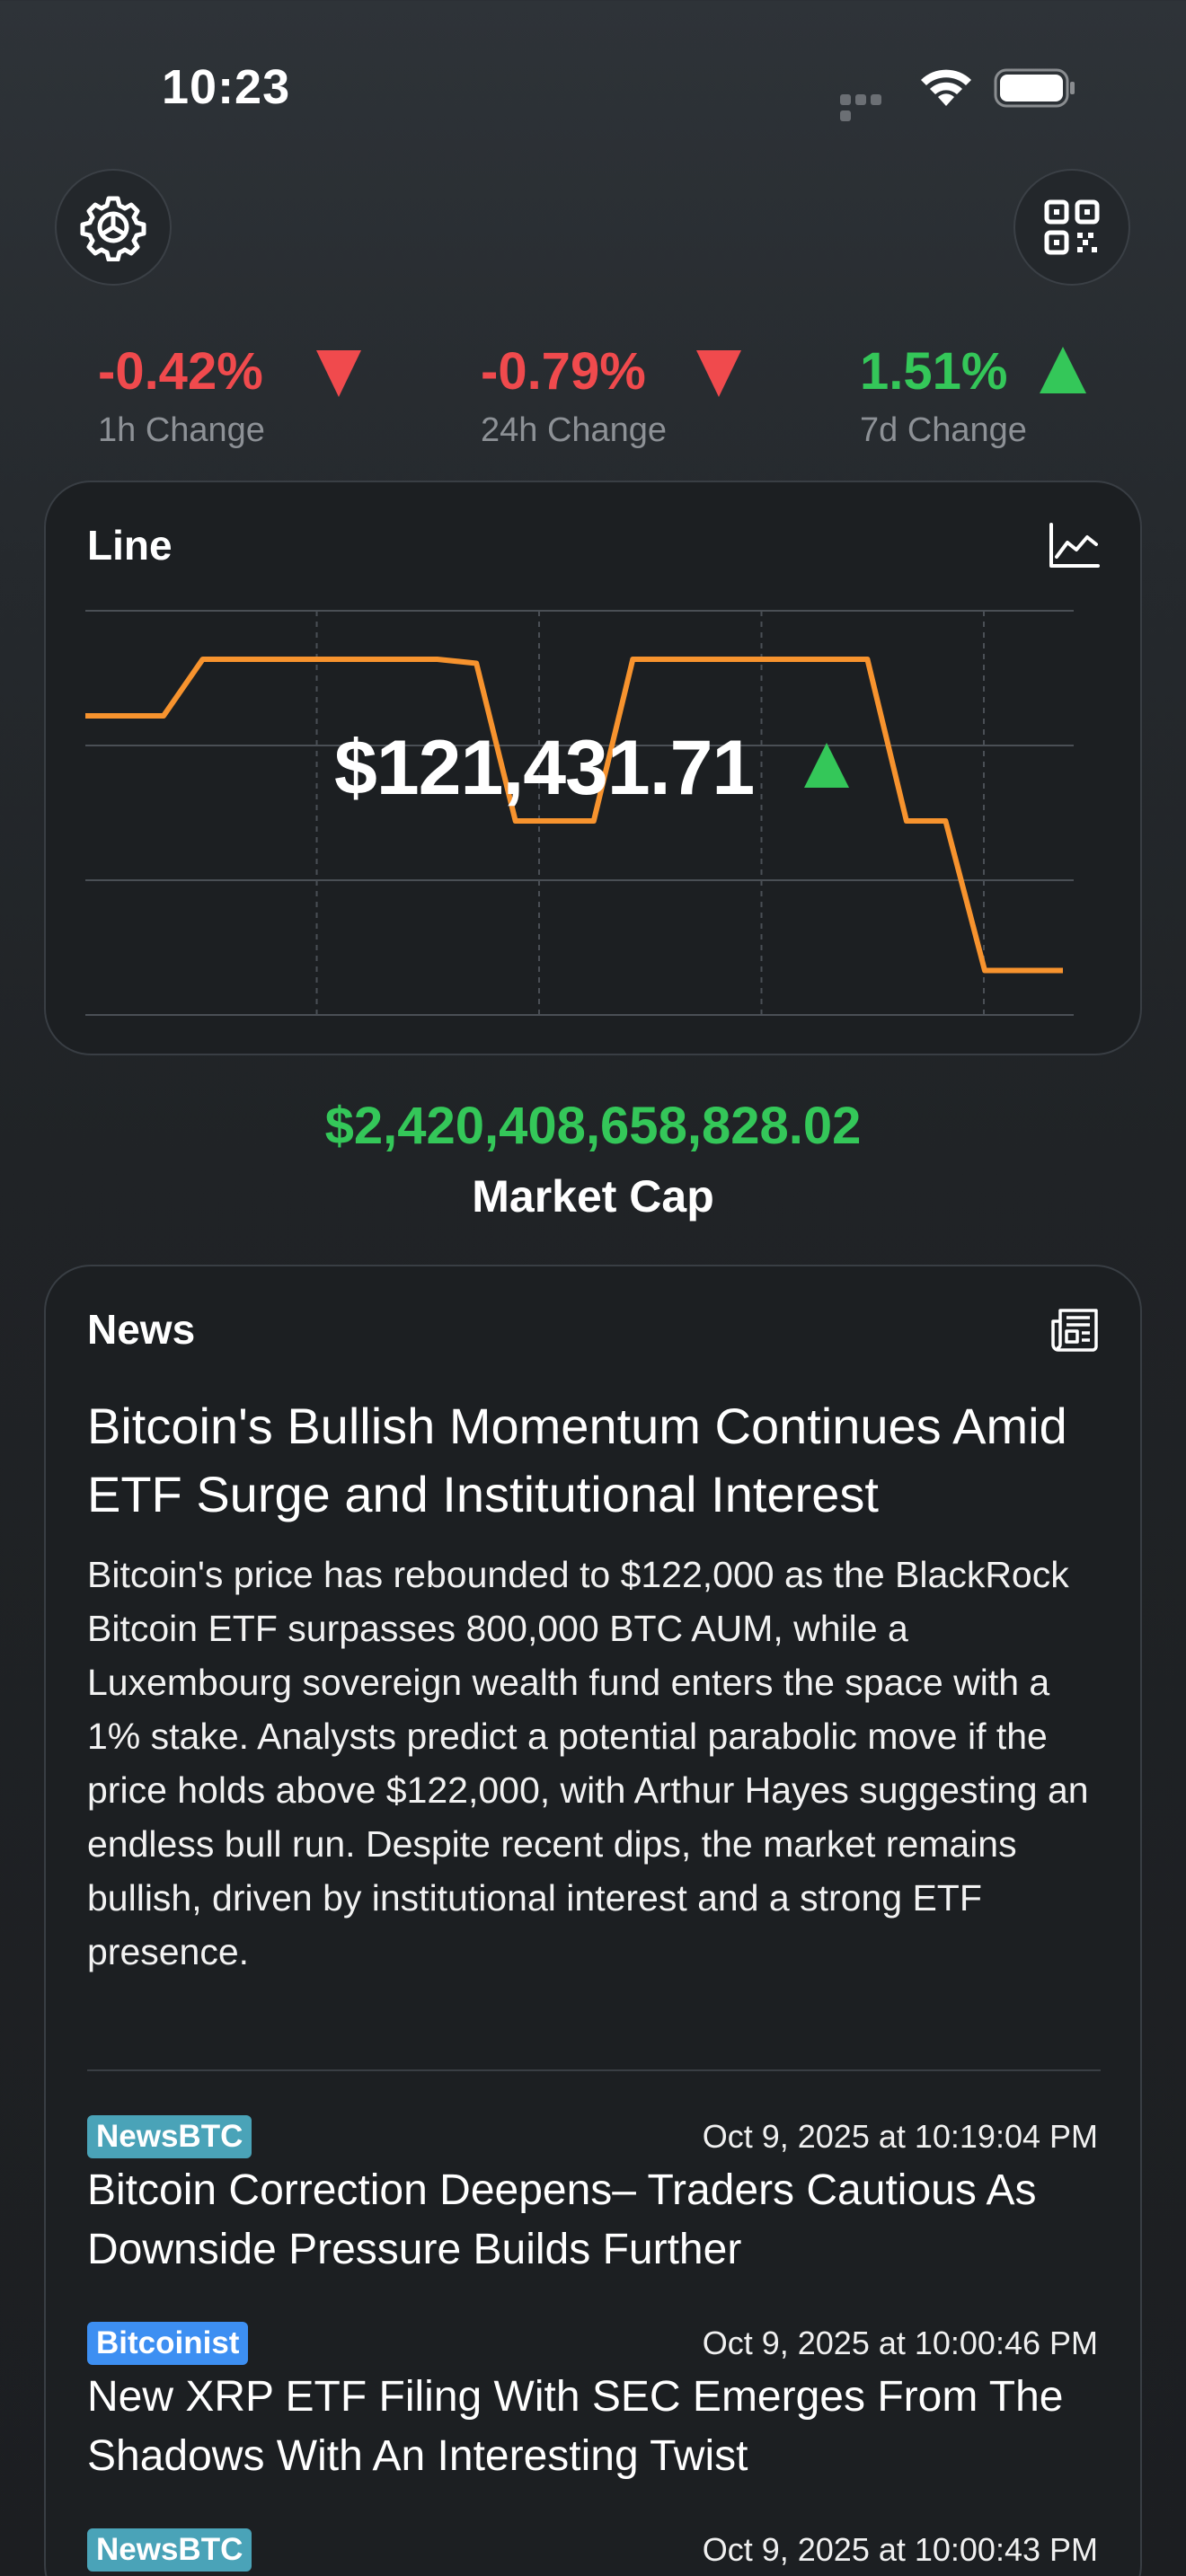  I want to click on market-cap-value: $2,420,408,658,828.02, so click(593, 1126).